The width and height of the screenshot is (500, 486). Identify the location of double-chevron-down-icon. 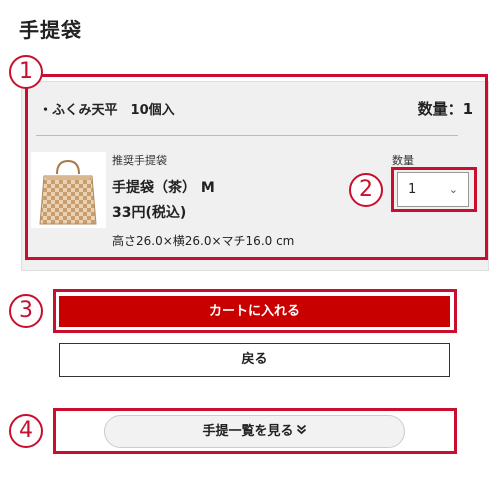
(301, 431).